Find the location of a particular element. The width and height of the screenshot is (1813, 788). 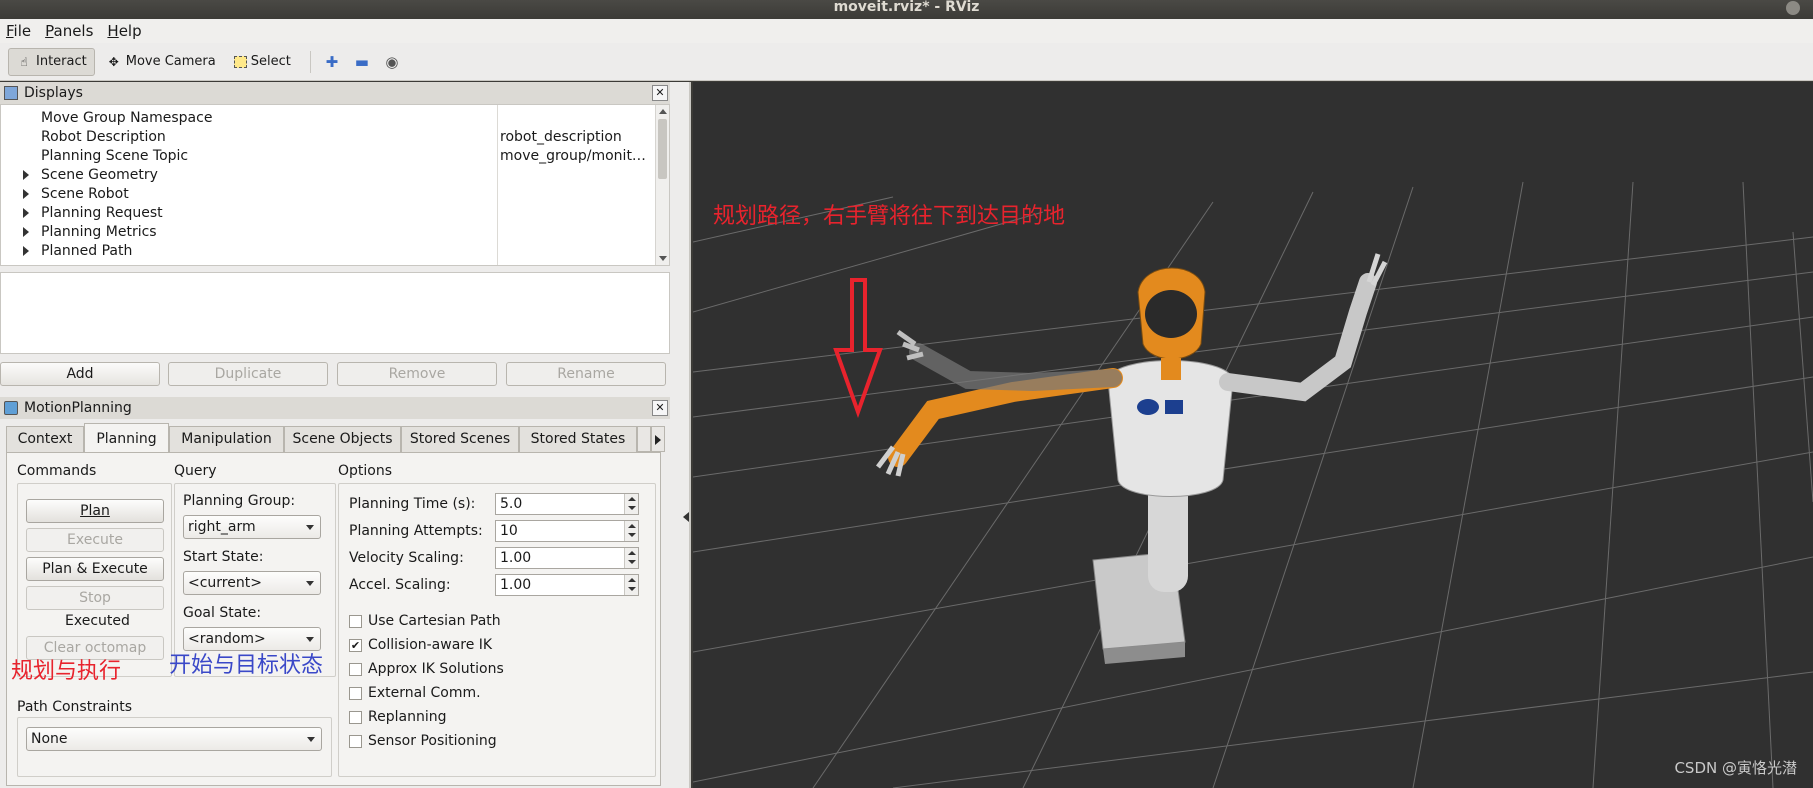

display-value: robot_description is located at coordinates (561, 137).